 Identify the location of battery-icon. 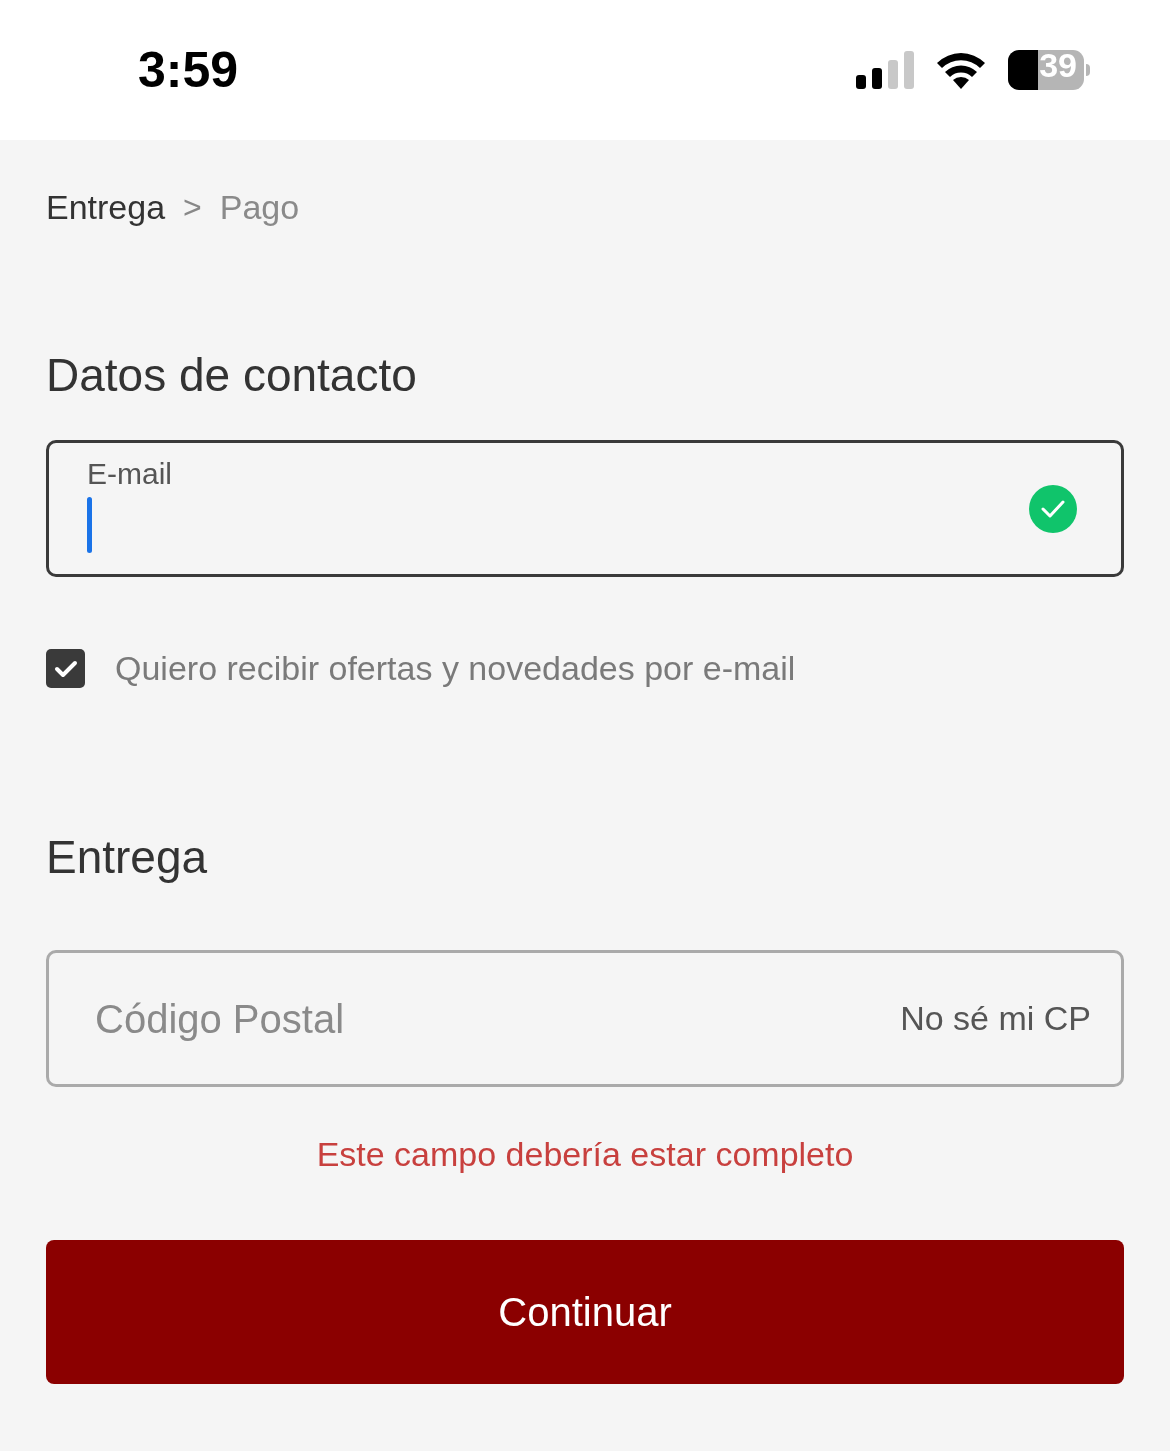
(1049, 70).